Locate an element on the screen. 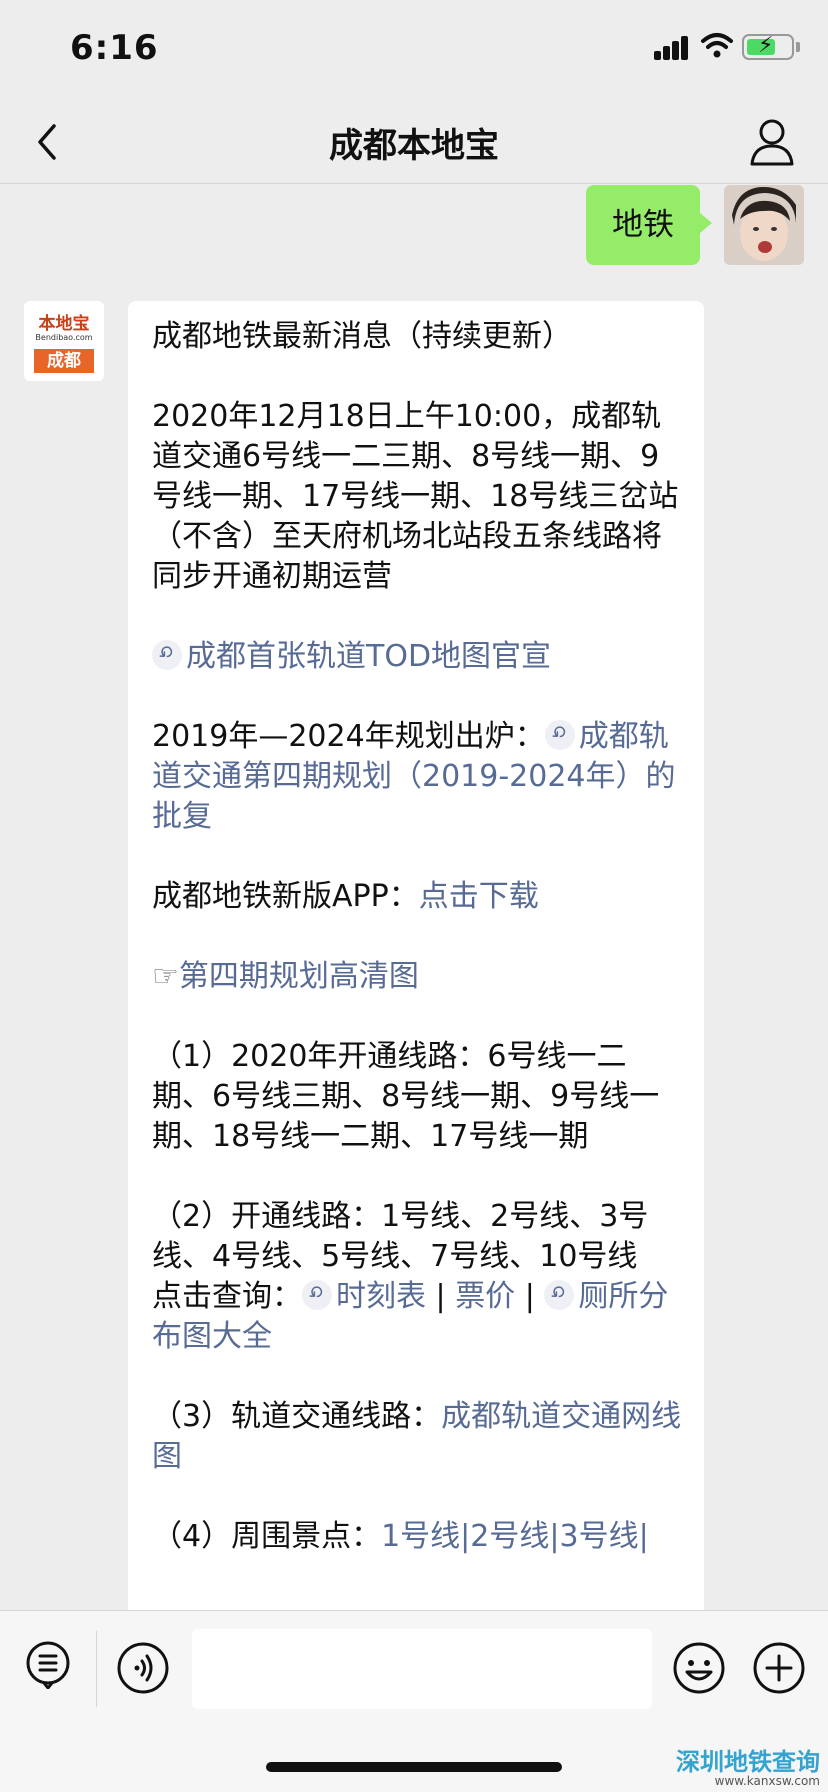 The image size is (828, 1792). app-row: 成都地铁新版APP：点击下载 is located at coordinates (417, 897).